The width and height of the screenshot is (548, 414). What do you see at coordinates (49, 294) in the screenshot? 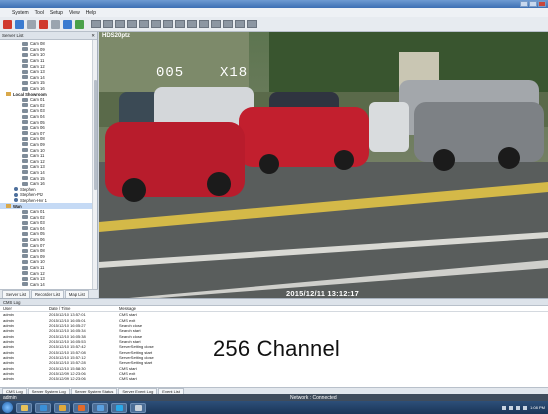
I see `sidebar-tabs: Server List Recorder List Map List` at bounding box center [49, 294].